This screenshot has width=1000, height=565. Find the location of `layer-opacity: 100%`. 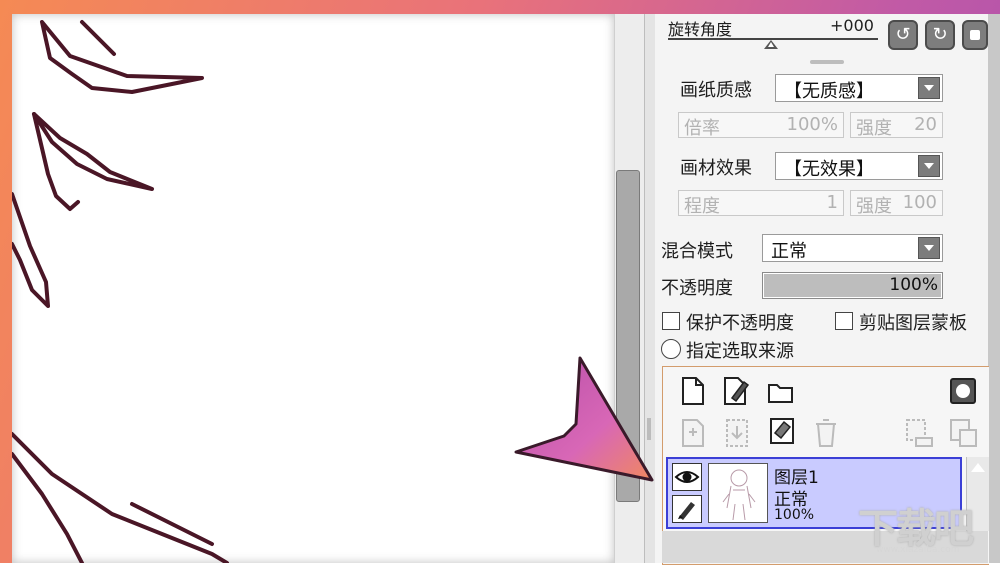

layer-opacity: 100% is located at coordinates (794, 515).